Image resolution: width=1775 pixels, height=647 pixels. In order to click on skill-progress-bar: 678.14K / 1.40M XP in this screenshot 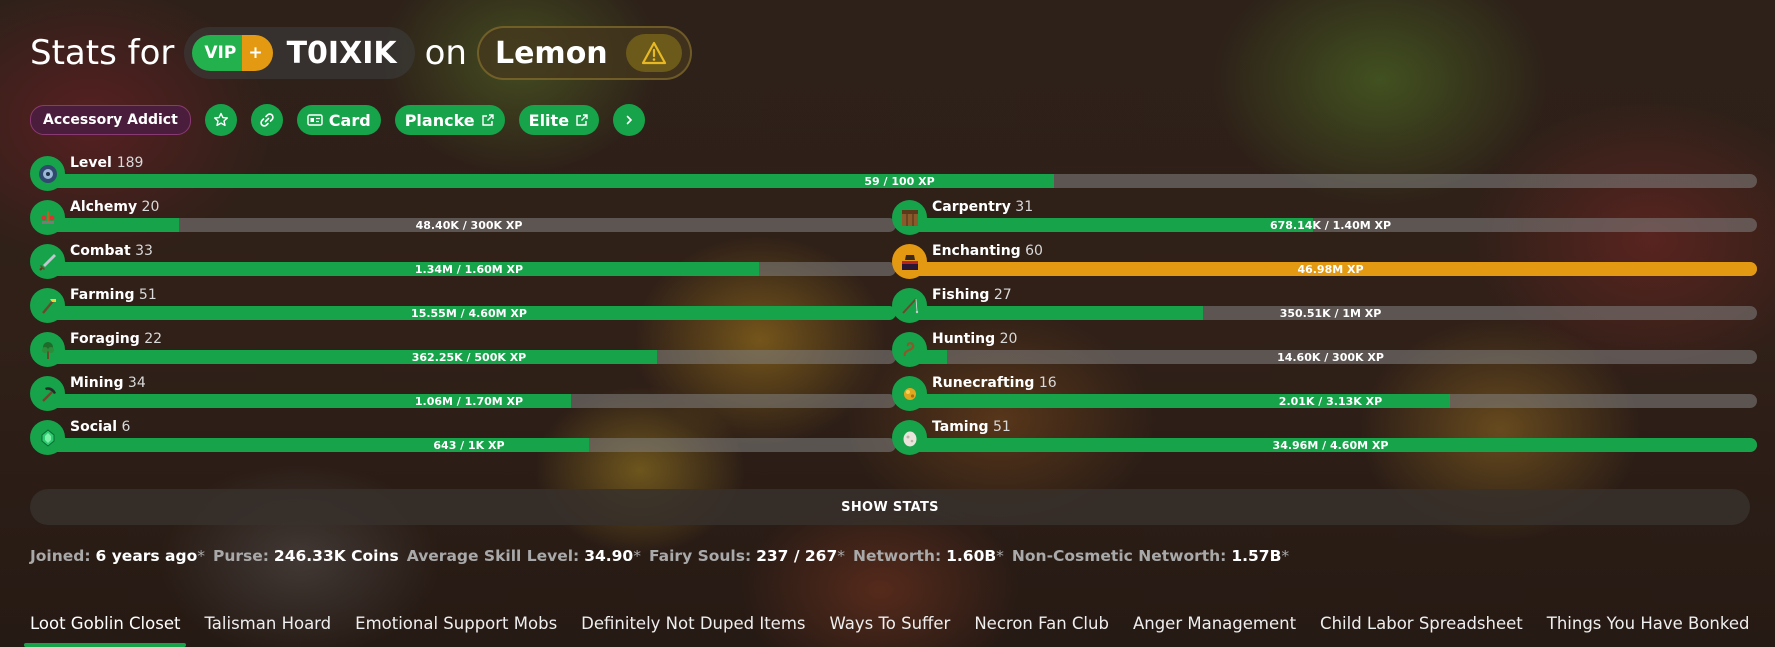, I will do `click(1330, 225)`.